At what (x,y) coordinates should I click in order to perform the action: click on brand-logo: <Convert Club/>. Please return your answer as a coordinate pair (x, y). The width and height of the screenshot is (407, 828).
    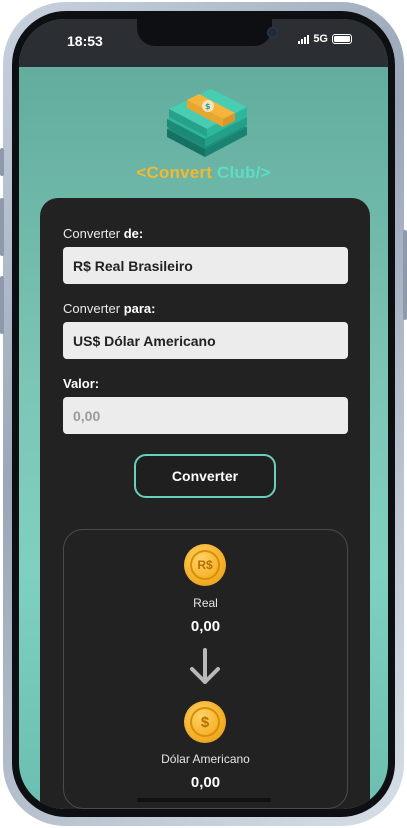
    Looking at the image, I should click on (203, 173).